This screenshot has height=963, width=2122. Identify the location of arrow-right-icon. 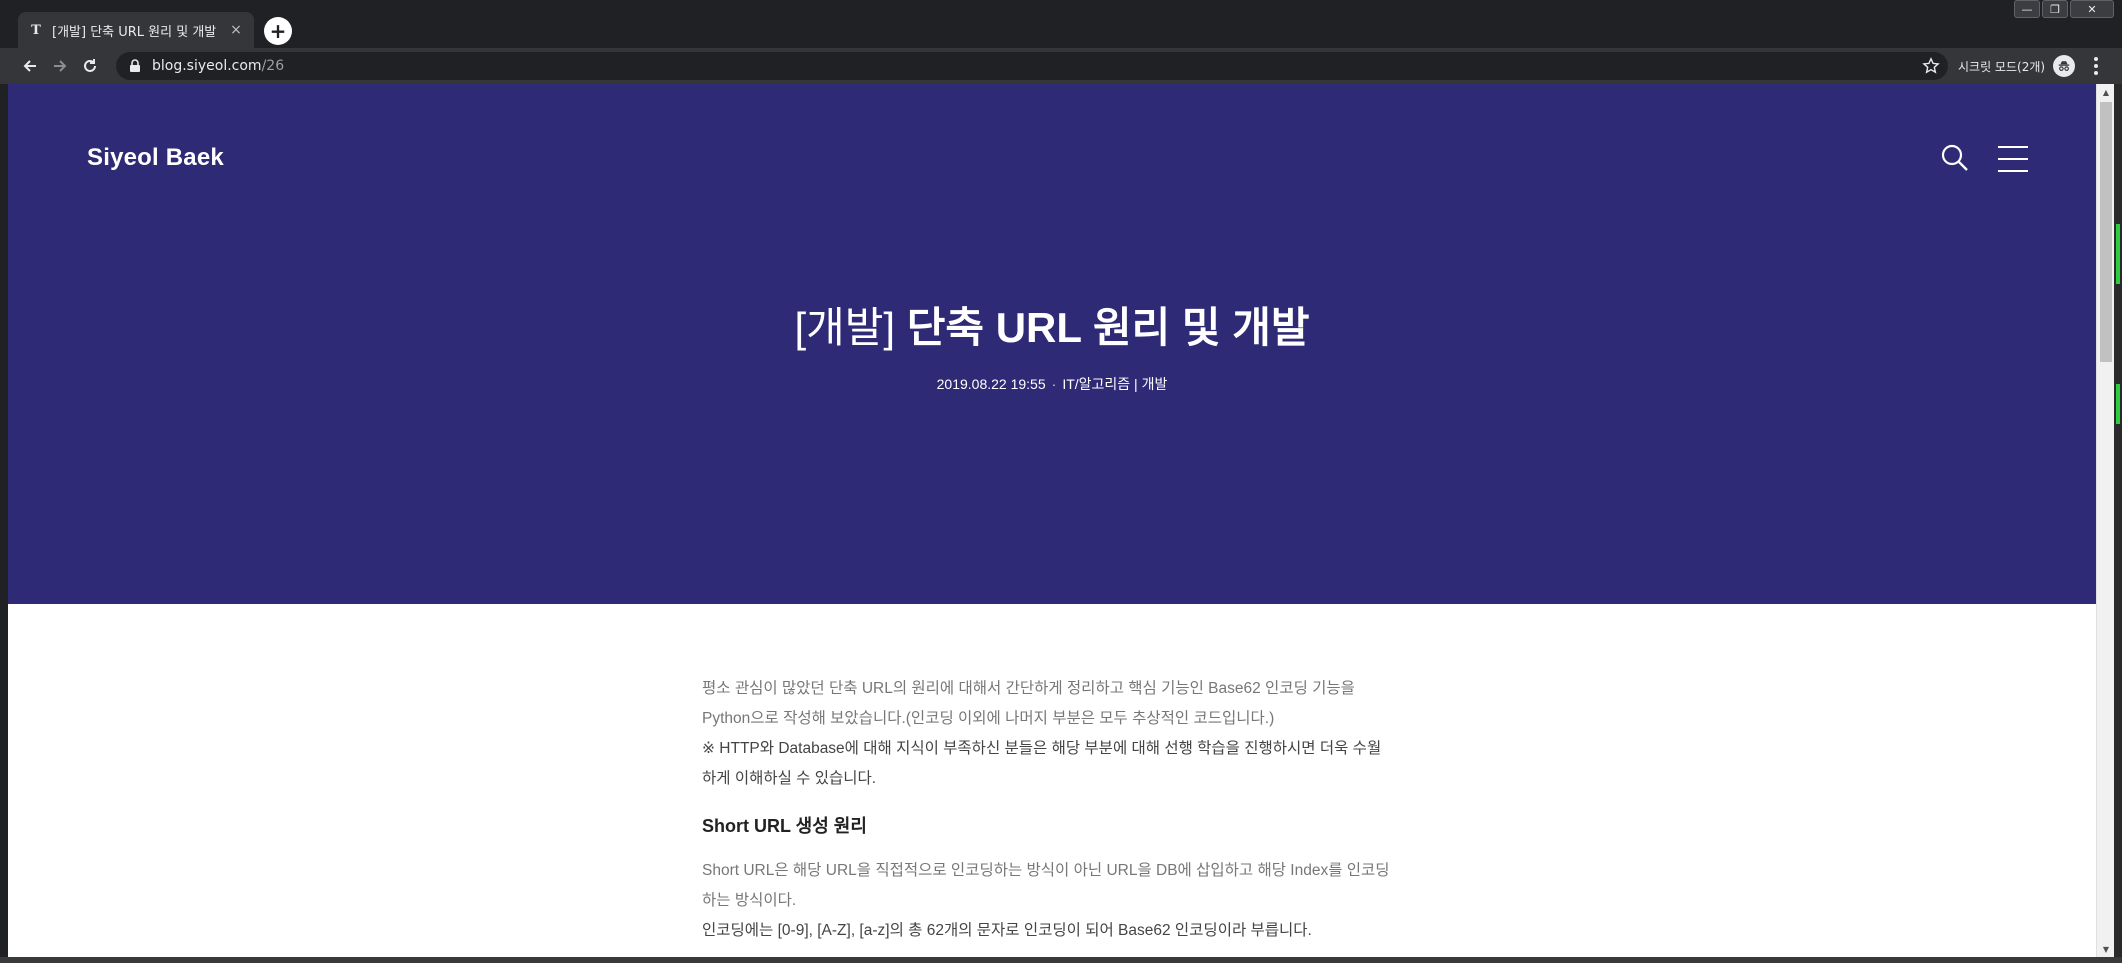
(60, 66).